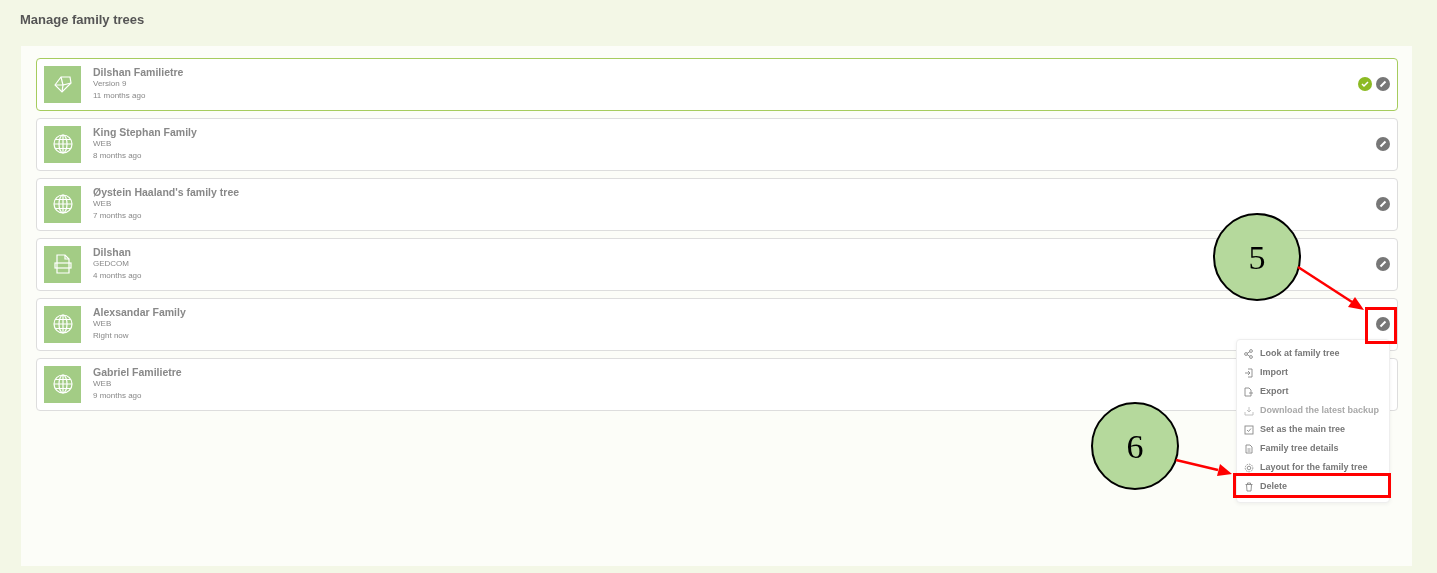 Image resolution: width=1437 pixels, height=573 pixels. Describe the element at coordinates (138, 72) in the screenshot. I see `tree-name: Dilshan Familietre` at that location.